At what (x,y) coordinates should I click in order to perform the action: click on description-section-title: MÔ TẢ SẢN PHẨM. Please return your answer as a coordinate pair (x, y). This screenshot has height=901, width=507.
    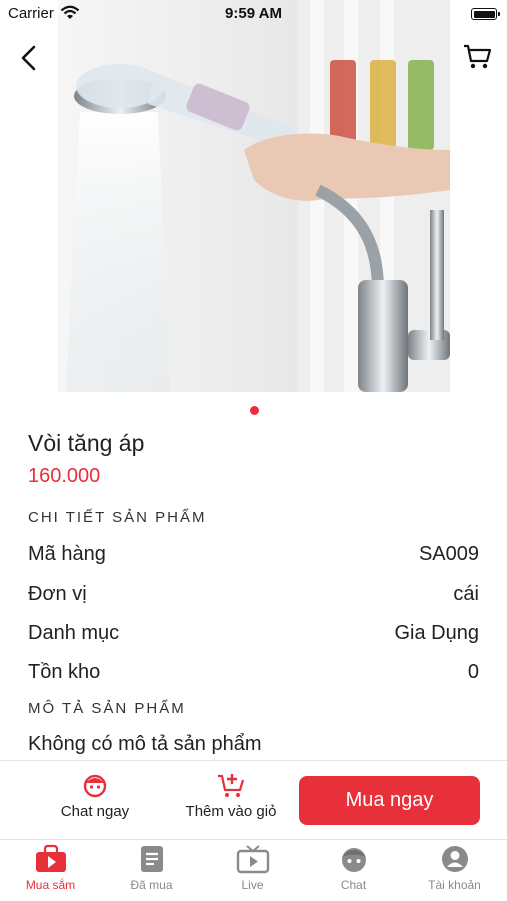
    Looking at the image, I should click on (107, 708).